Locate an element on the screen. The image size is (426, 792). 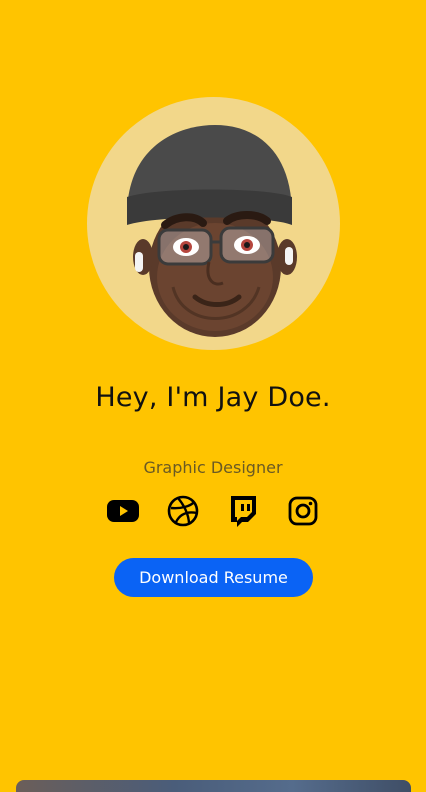
page-title: Hey, I'm Jay Doe. is located at coordinates (213, 397).